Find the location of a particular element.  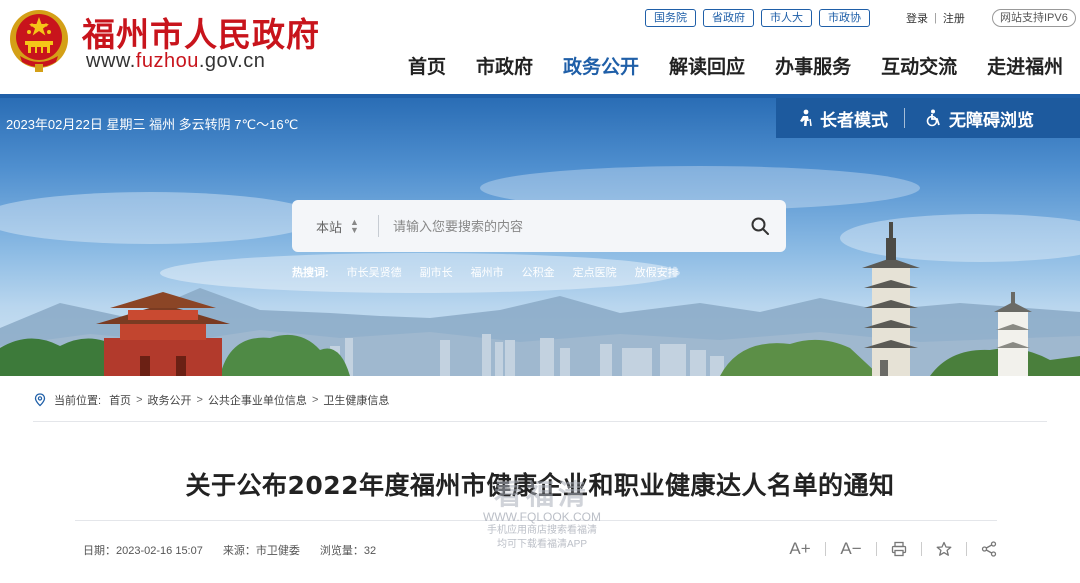

print-icon is located at coordinates (899, 549).